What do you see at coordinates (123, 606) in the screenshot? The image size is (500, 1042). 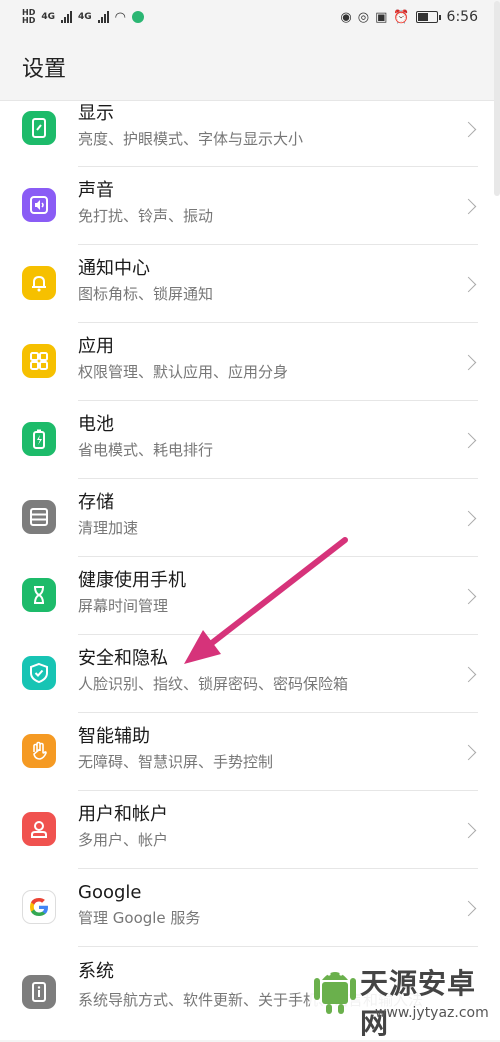 I see `settings-item-subtitle: 屏幕时间管理` at bounding box center [123, 606].